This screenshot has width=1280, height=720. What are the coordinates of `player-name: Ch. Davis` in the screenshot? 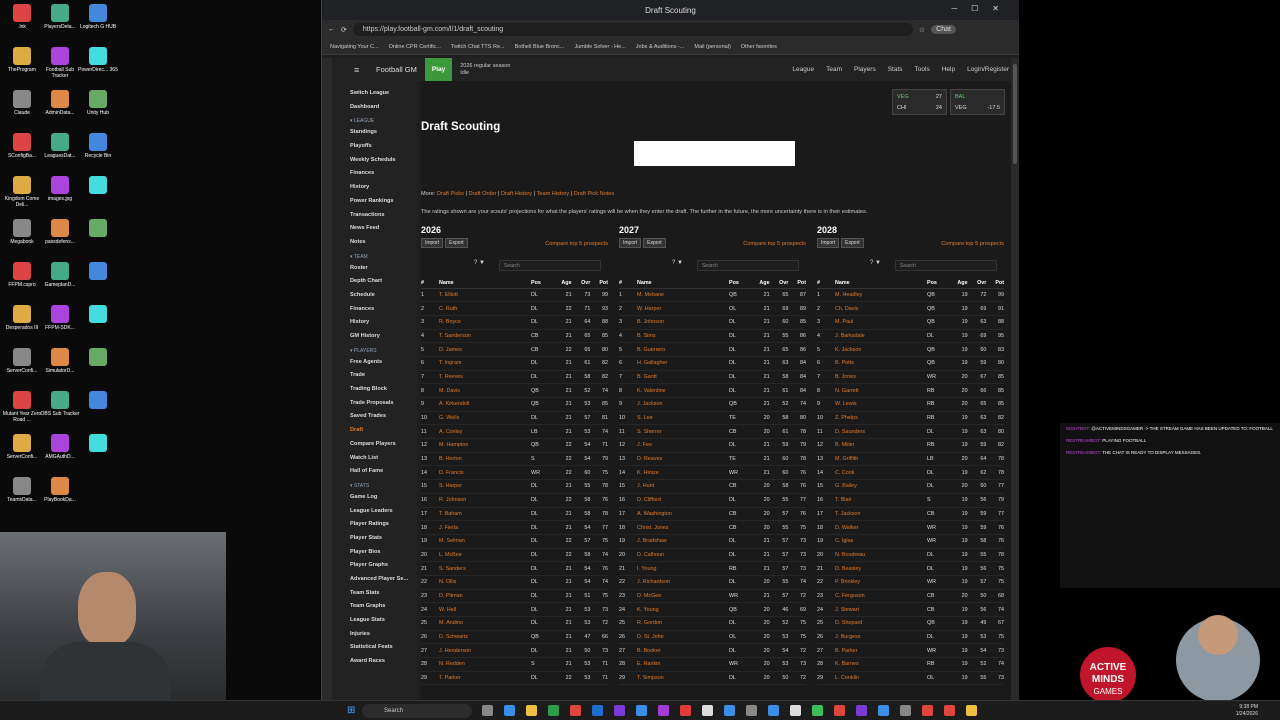 It's located at (881, 308).